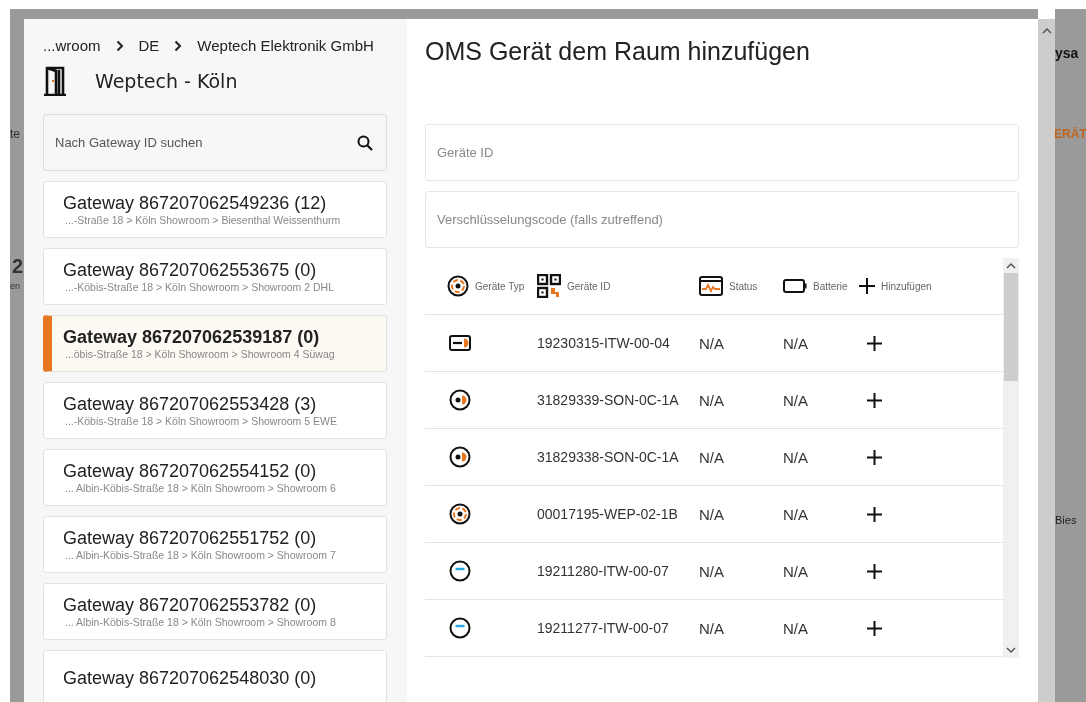 This screenshot has height=702, width=1086. What do you see at coordinates (722, 152) in the screenshot?
I see `input-field: Geräte ID` at bounding box center [722, 152].